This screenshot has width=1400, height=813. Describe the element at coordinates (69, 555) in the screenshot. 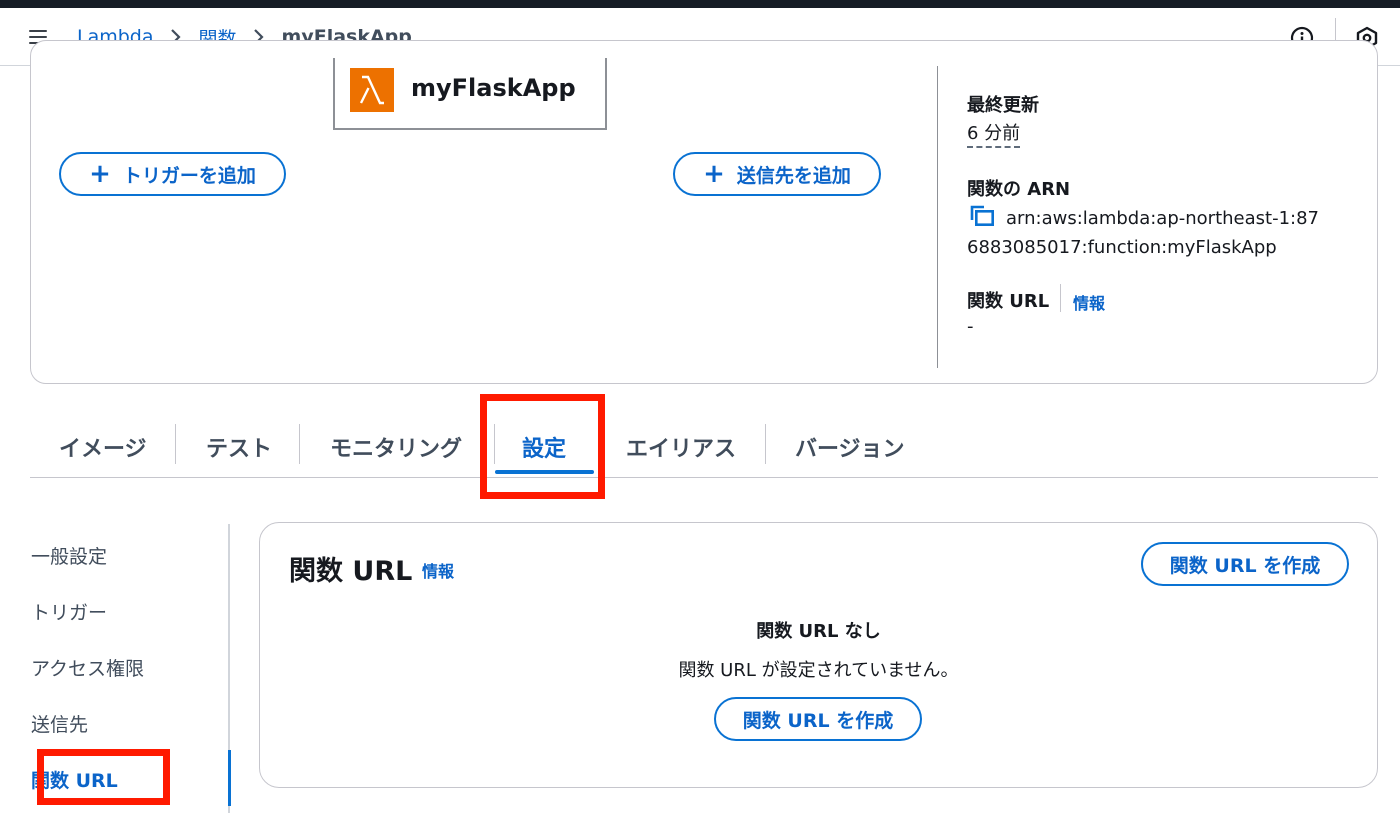

I see `side-nav-general: 一般設定` at that location.